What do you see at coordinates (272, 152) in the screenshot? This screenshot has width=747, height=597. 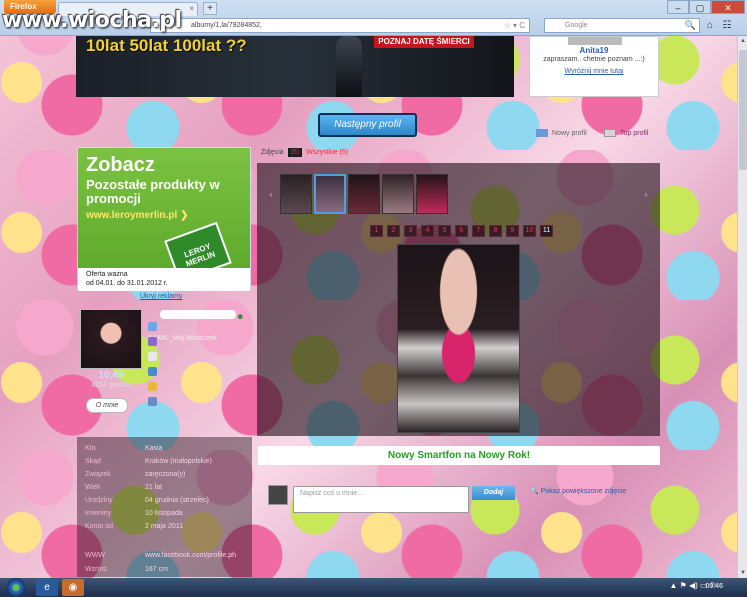 I see `tab-photos-label: Zdjęcia` at bounding box center [272, 152].